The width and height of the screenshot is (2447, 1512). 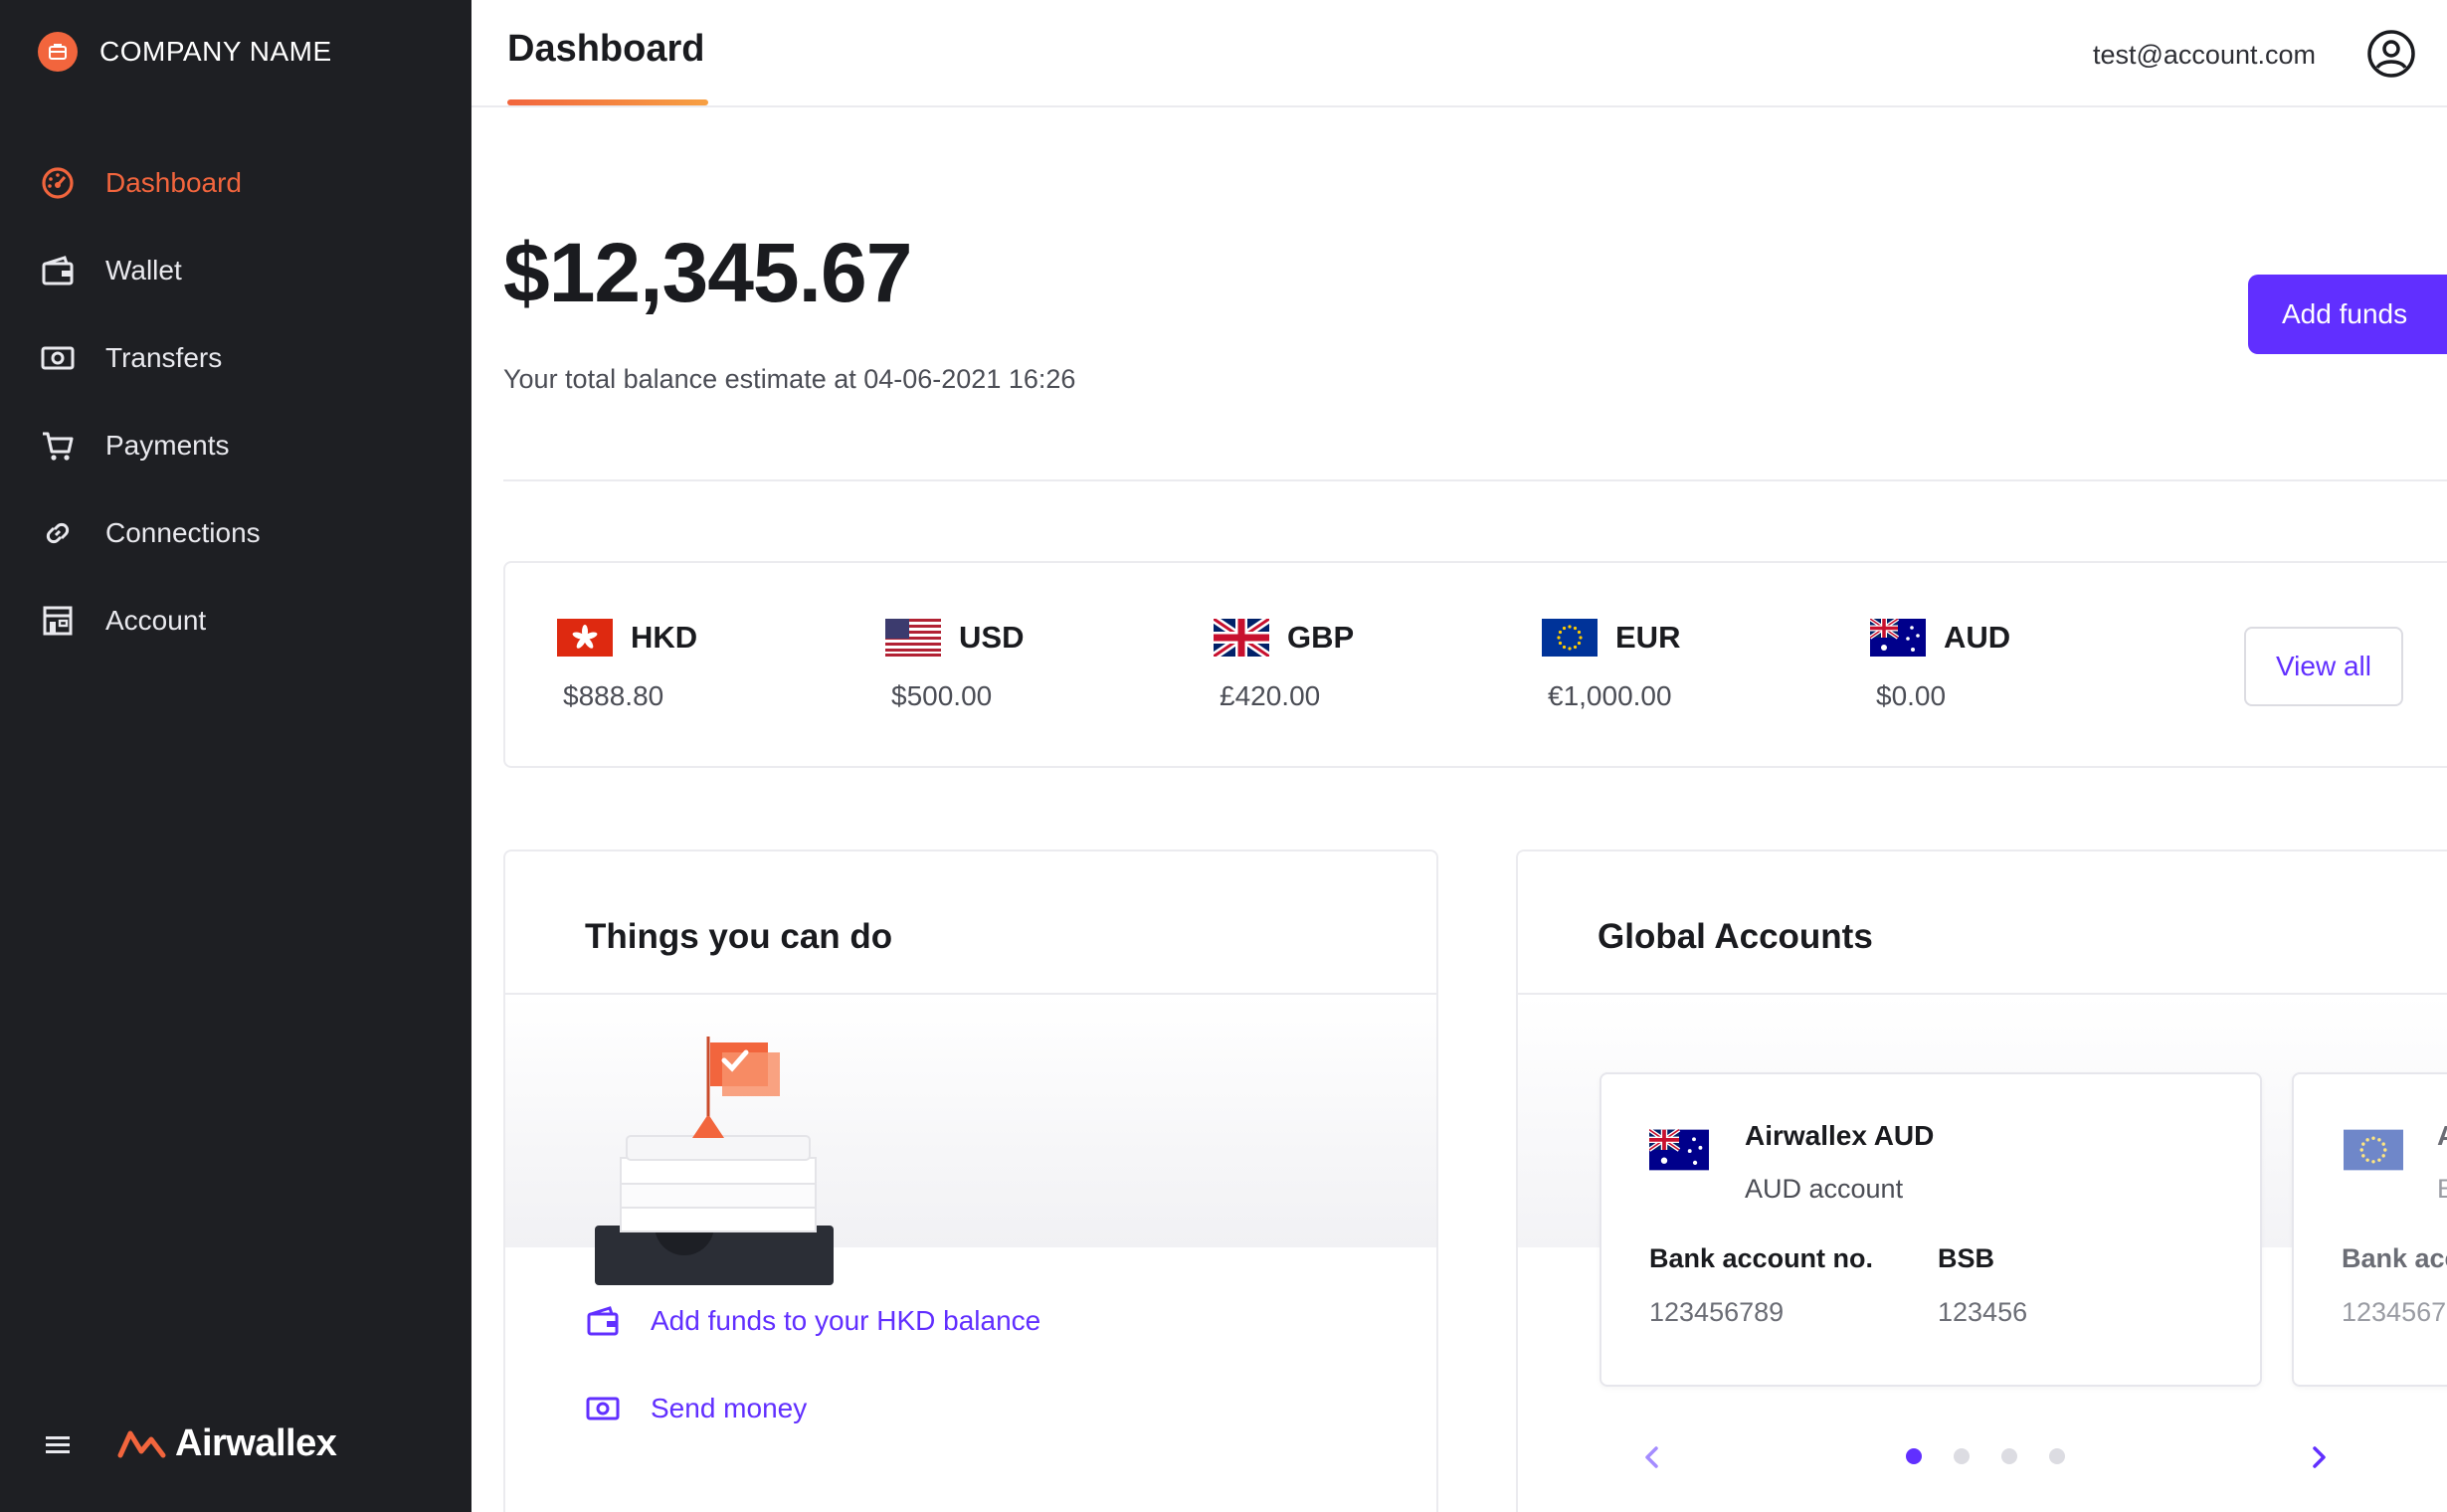 I want to click on sidebar-item-connections: Connections, so click(x=235, y=533).